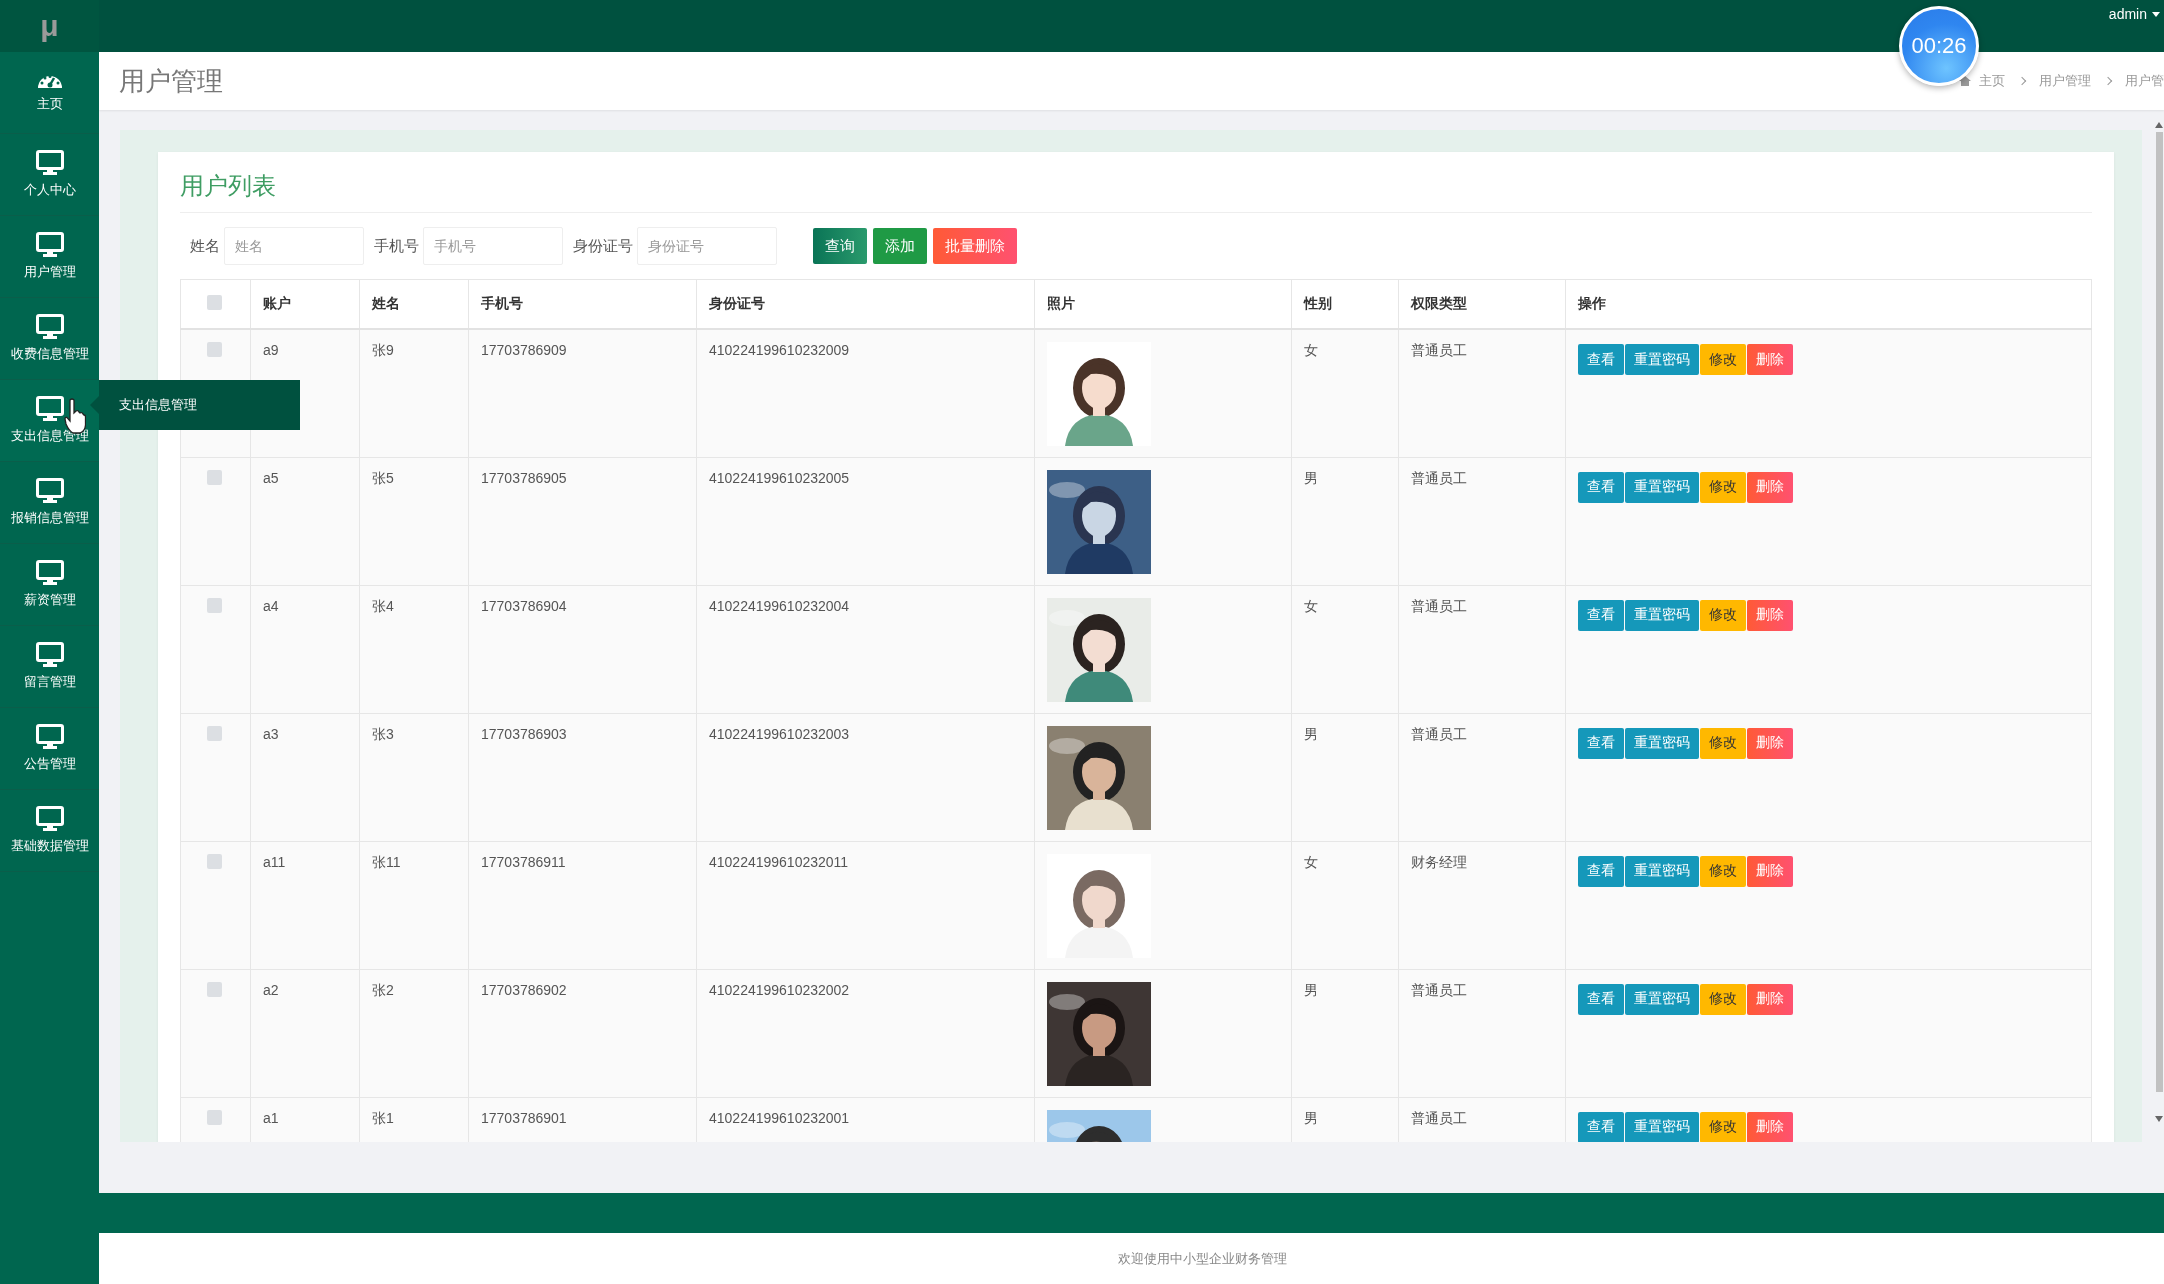 This screenshot has width=2164, height=1284. Describe the element at coordinates (2144, 81) in the screenshot. I see `breadcrumb-link: 用户管` at that location.